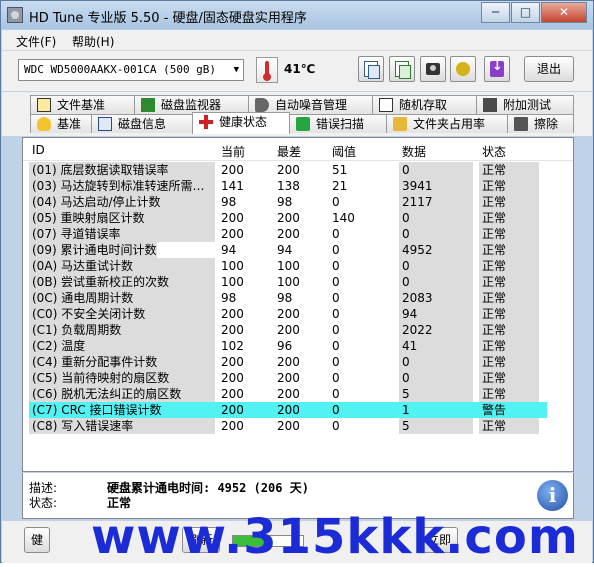 The width and height of the screenshot is (594, 567). I want to click on table-row: (C5) 当前待映射的扇区数 200 200 0 0 正常, so click(298, 378).